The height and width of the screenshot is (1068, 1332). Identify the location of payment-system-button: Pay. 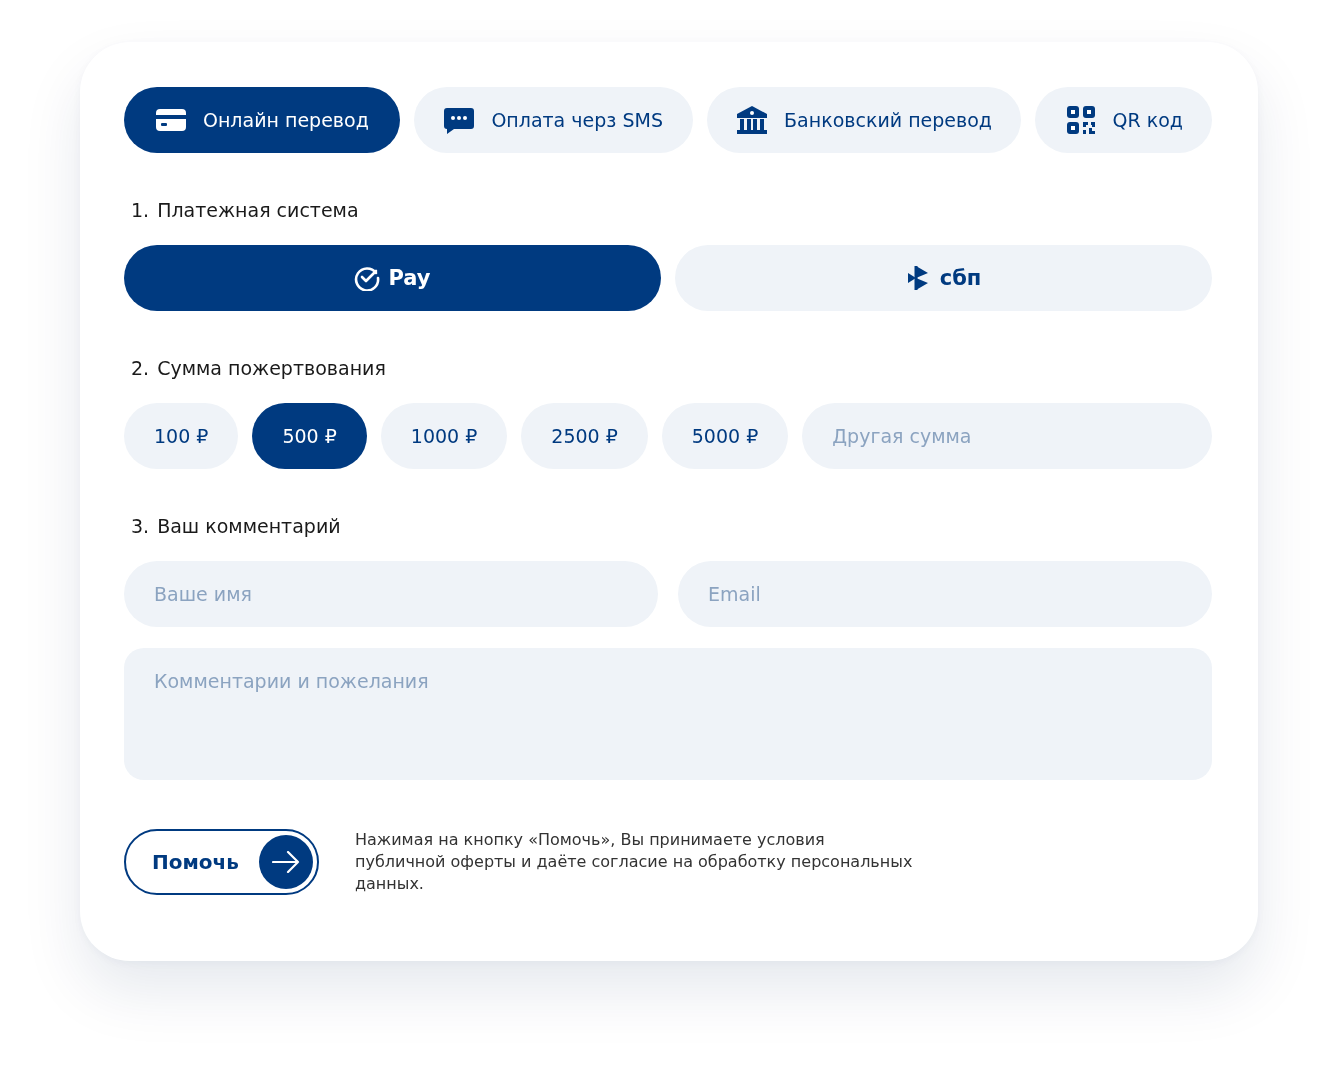
(392, 278).